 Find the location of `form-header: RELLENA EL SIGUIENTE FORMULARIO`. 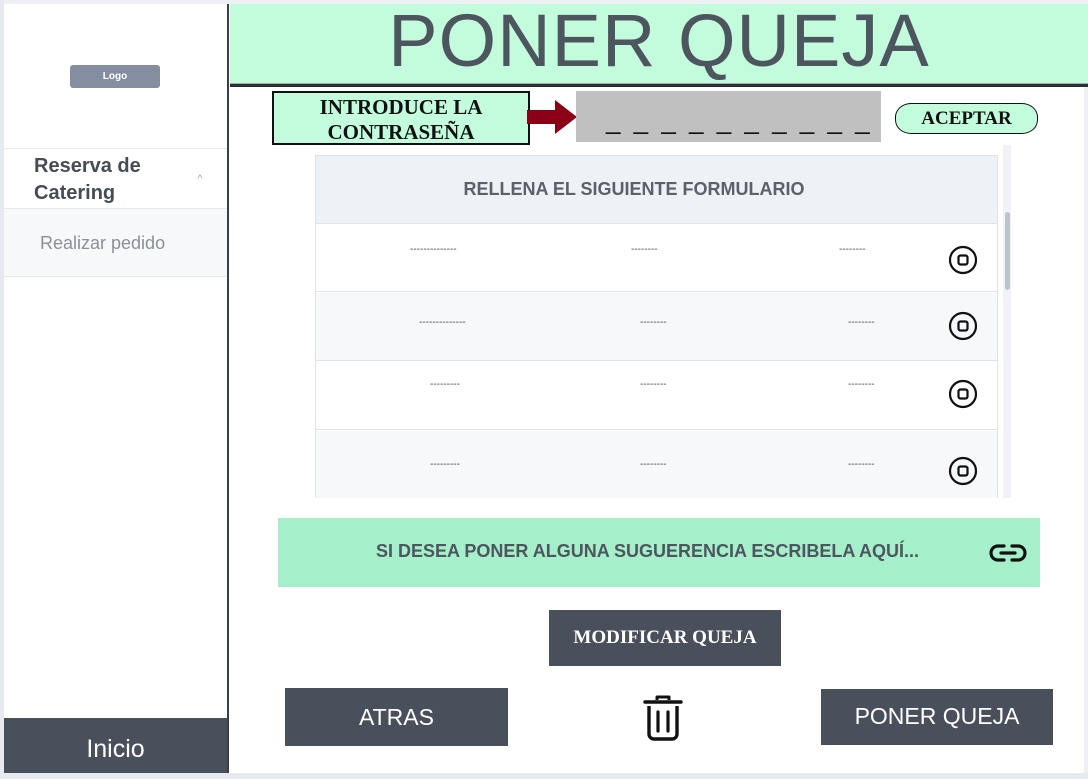

form-header: RELLENA EL SIGUIENTE FORMULARIO is located at coordinates (656, 189).